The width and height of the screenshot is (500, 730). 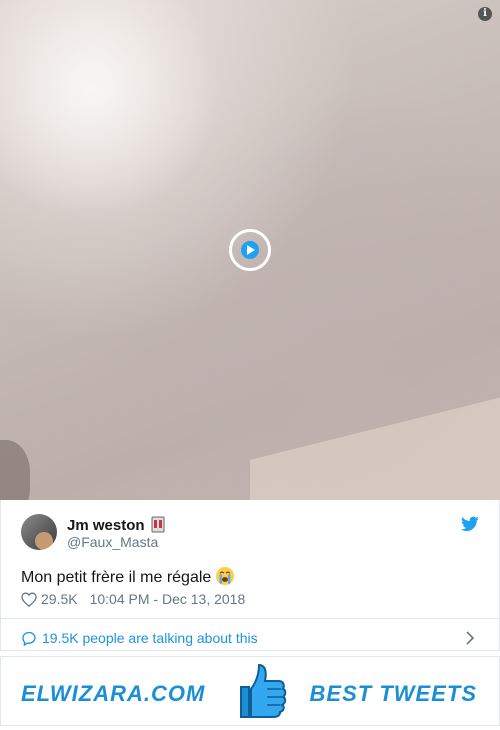 I want to click on speech-bubble-icon, so click(x=29, y=638).